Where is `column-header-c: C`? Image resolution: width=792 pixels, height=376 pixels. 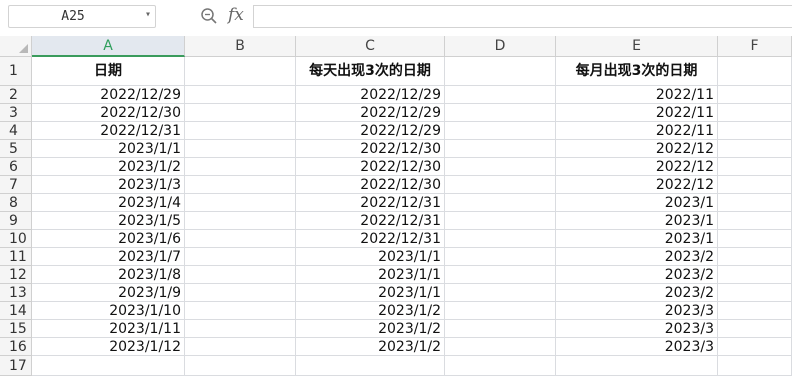
column-header-c: C is located at coordinates (370, 46).